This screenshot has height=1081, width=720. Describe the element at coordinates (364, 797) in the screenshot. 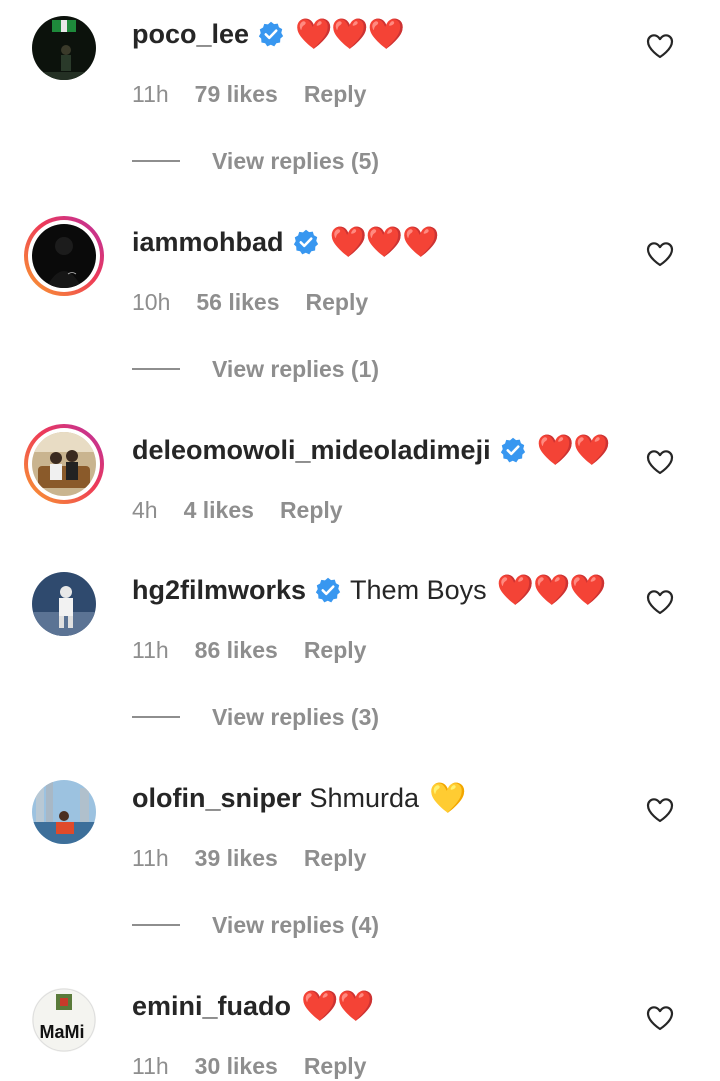

I see `comment-text: Shmurda` at that location.